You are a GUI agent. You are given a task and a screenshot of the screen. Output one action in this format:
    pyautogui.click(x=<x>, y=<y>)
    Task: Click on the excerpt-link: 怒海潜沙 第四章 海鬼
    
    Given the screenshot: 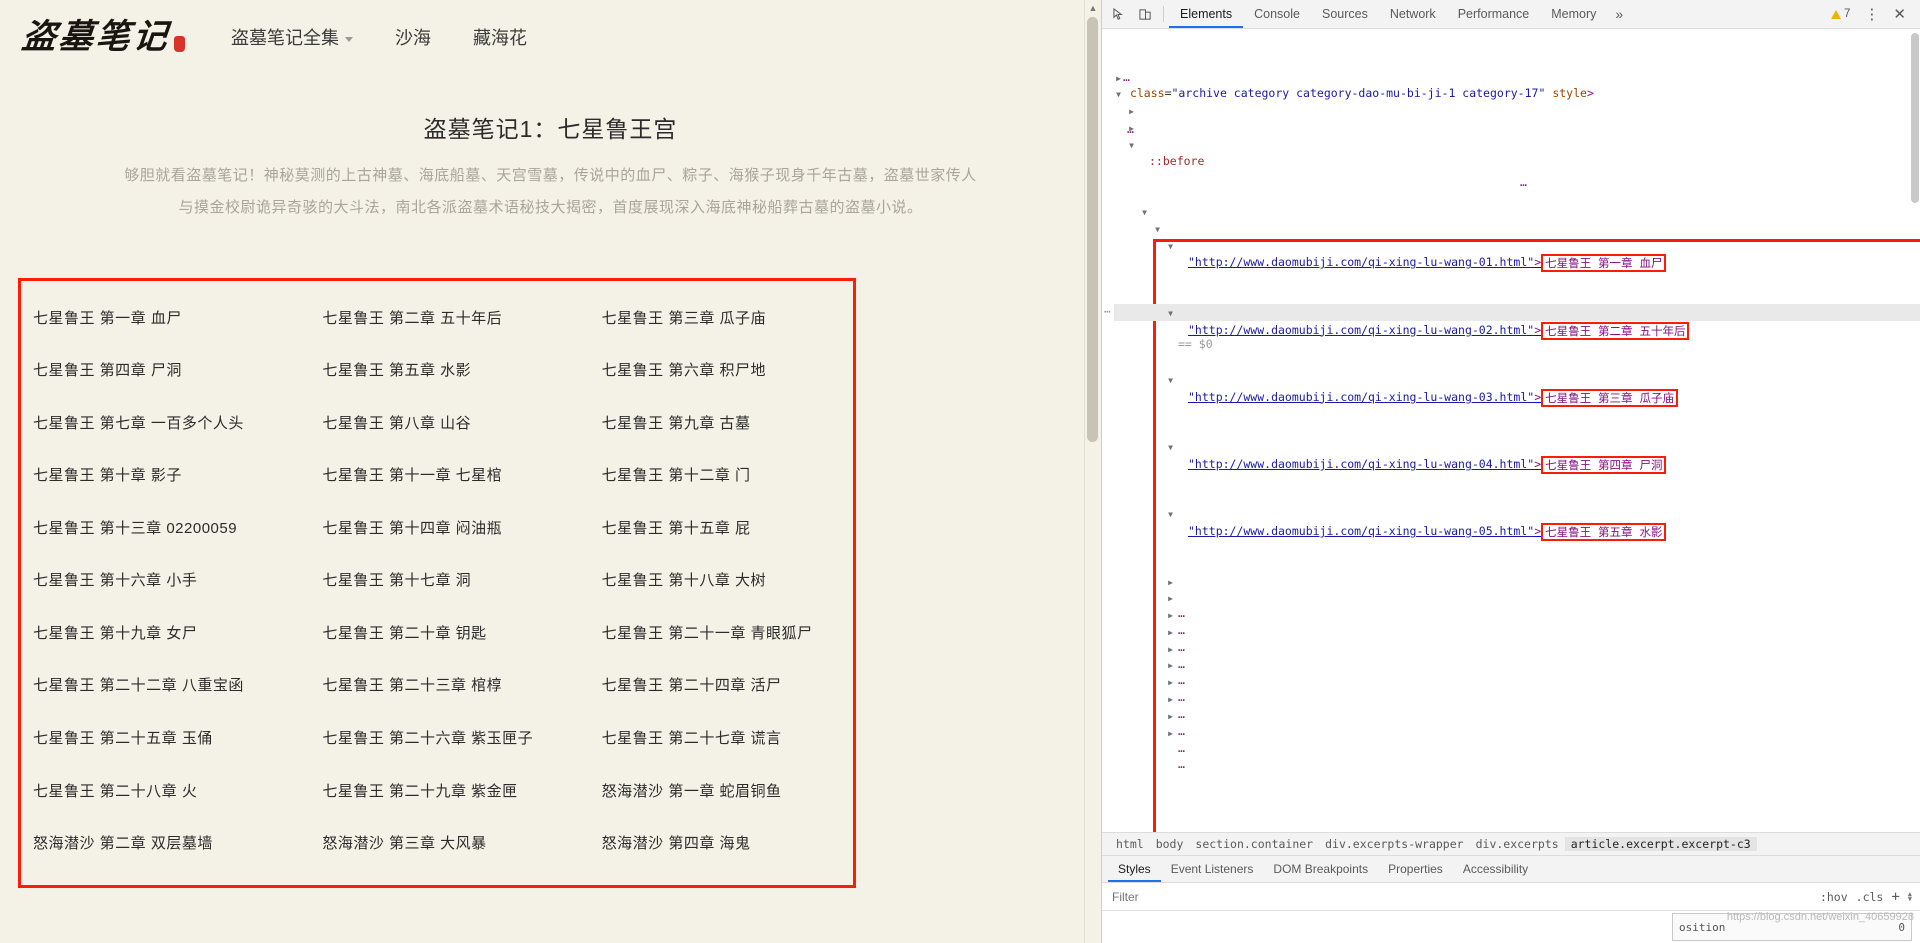 What is the action you would take?
    pyautogui.click(x=676, y=842)
    